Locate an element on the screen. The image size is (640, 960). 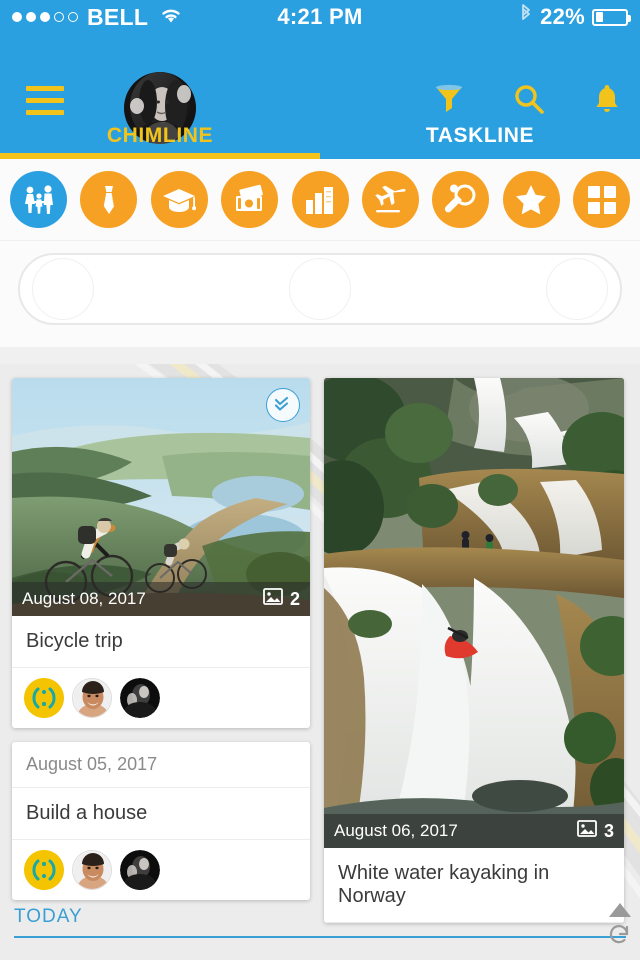
photo-meta-bar: August 06, 2017 3 is located at coordinates (474, 831).